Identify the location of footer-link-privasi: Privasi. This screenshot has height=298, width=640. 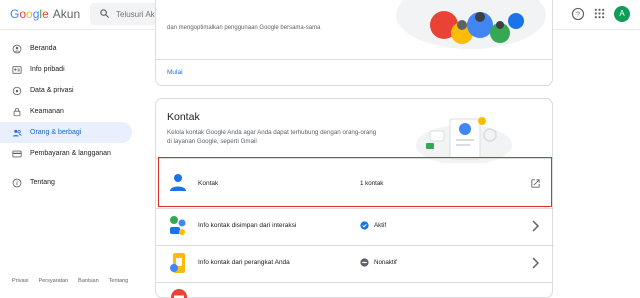
(20, 281).